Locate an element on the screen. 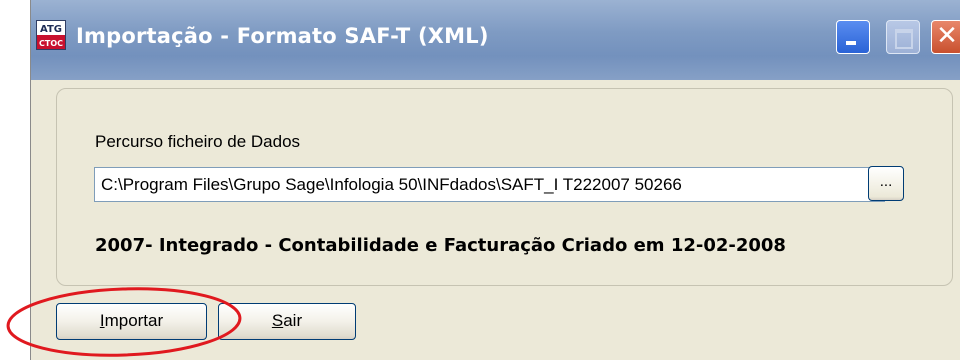 This screenshot has height=360, width=960. app-icon: ATG CTOC is located at coordinates (51, 35).